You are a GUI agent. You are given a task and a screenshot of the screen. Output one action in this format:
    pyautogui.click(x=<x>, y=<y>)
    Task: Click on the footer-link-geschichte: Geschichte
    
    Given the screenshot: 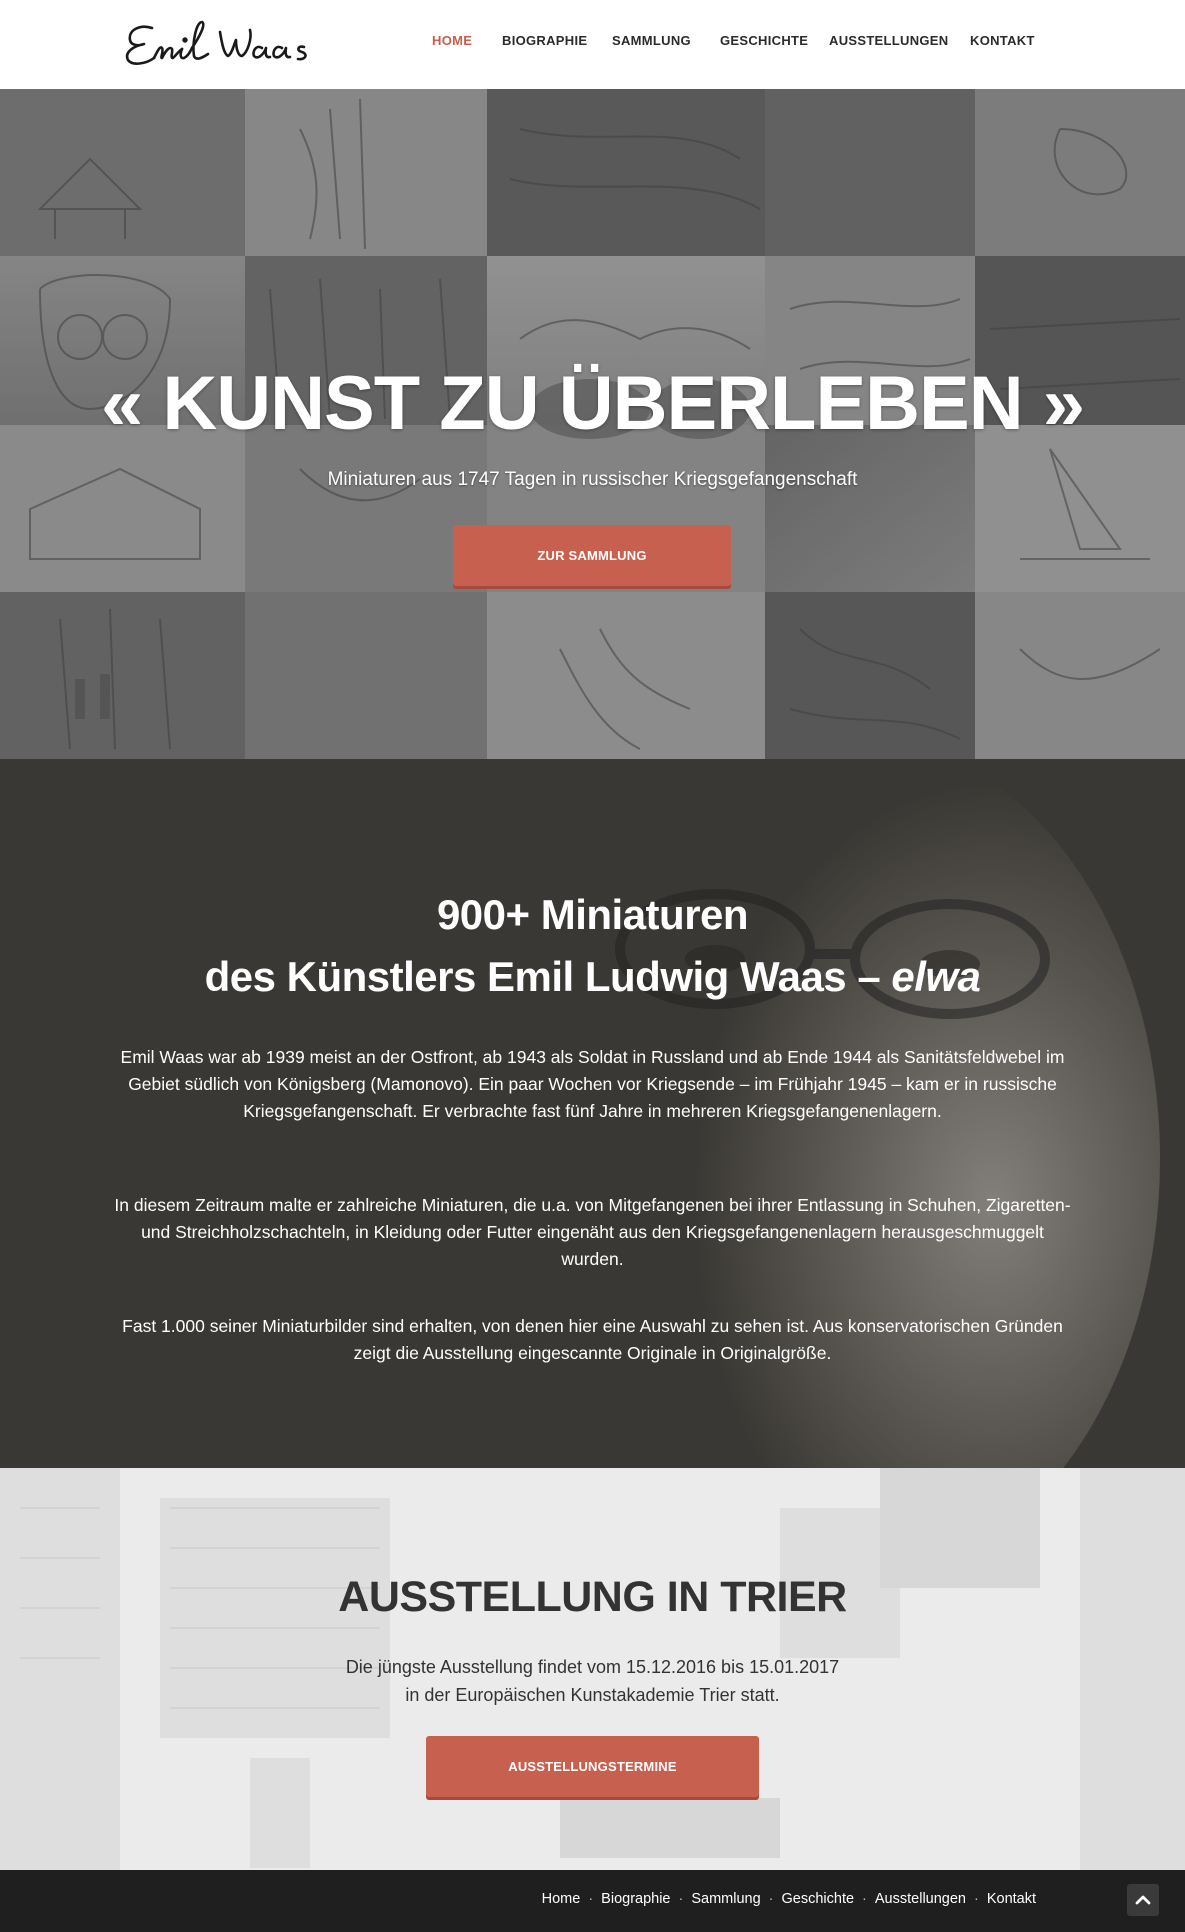 What is the action you would take?
    pyautogui.click(x=818, y=1899)
    